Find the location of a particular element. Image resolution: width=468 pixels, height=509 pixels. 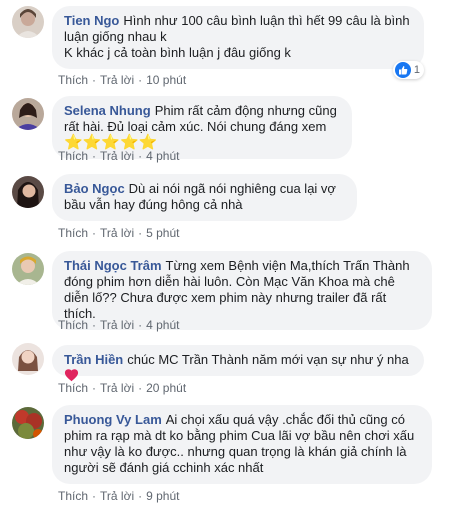

reaction-count: 1 is located at coordinates (416, 70).